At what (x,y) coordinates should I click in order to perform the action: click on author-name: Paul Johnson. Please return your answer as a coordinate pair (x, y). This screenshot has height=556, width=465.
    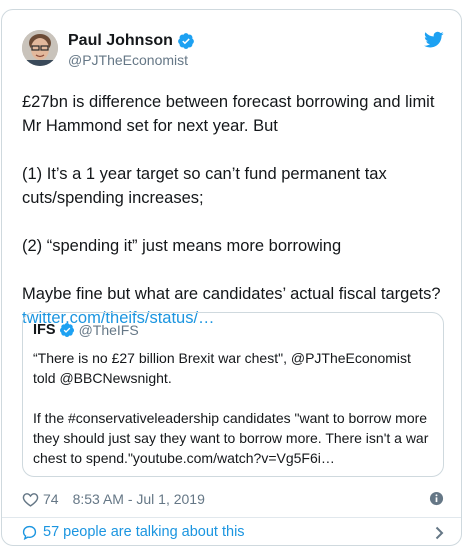
    Looking at the image, I should click on (120, 41).